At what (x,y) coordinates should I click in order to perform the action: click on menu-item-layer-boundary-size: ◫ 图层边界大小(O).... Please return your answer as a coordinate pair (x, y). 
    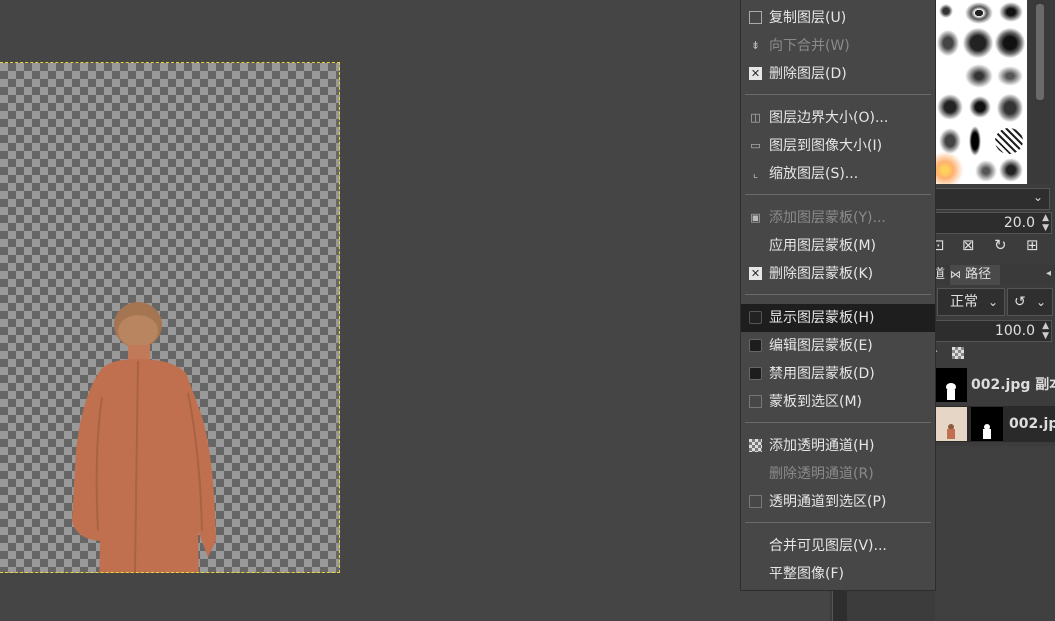
    Looking at the image, I should click on (838, 118).